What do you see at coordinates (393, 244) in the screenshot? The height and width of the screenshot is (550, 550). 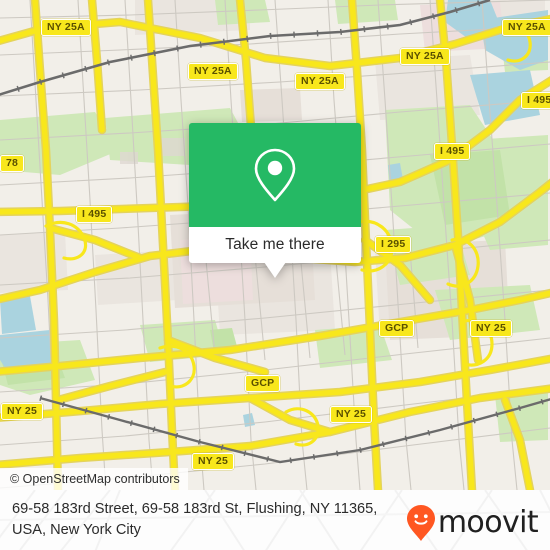 I see `road-shield: I 295` at bounding box center [393, 244].